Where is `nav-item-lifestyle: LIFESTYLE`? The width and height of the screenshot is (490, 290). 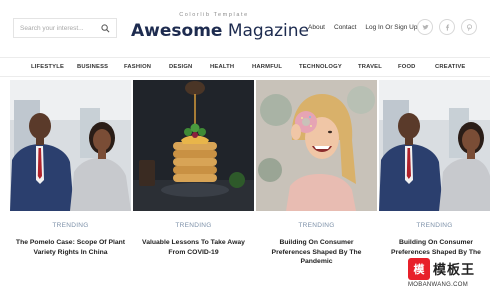 nav-item-lifestyle: LIFESTYLE is located at coordinates (47, 67).